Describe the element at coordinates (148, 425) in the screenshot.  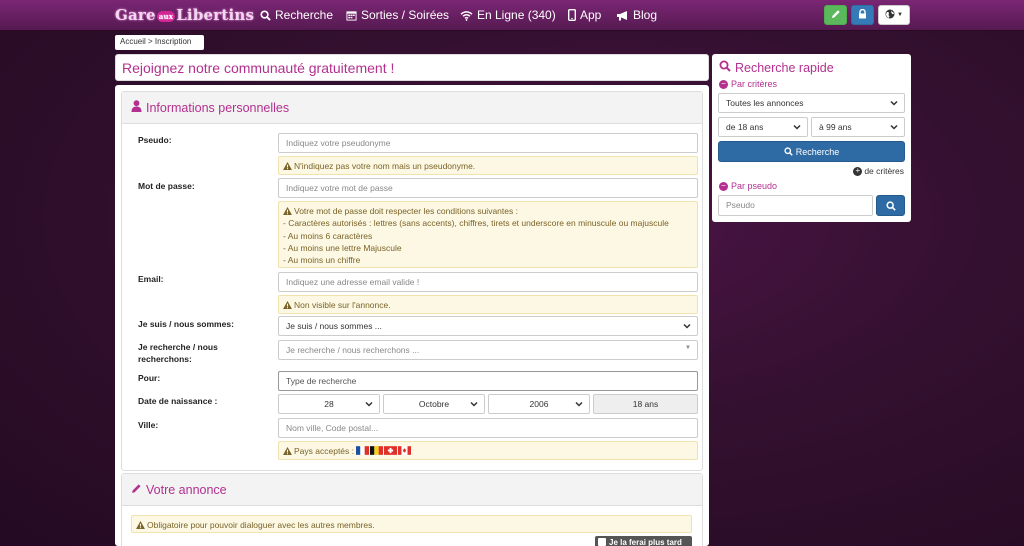
I see `city-label: Ville:` at that location.